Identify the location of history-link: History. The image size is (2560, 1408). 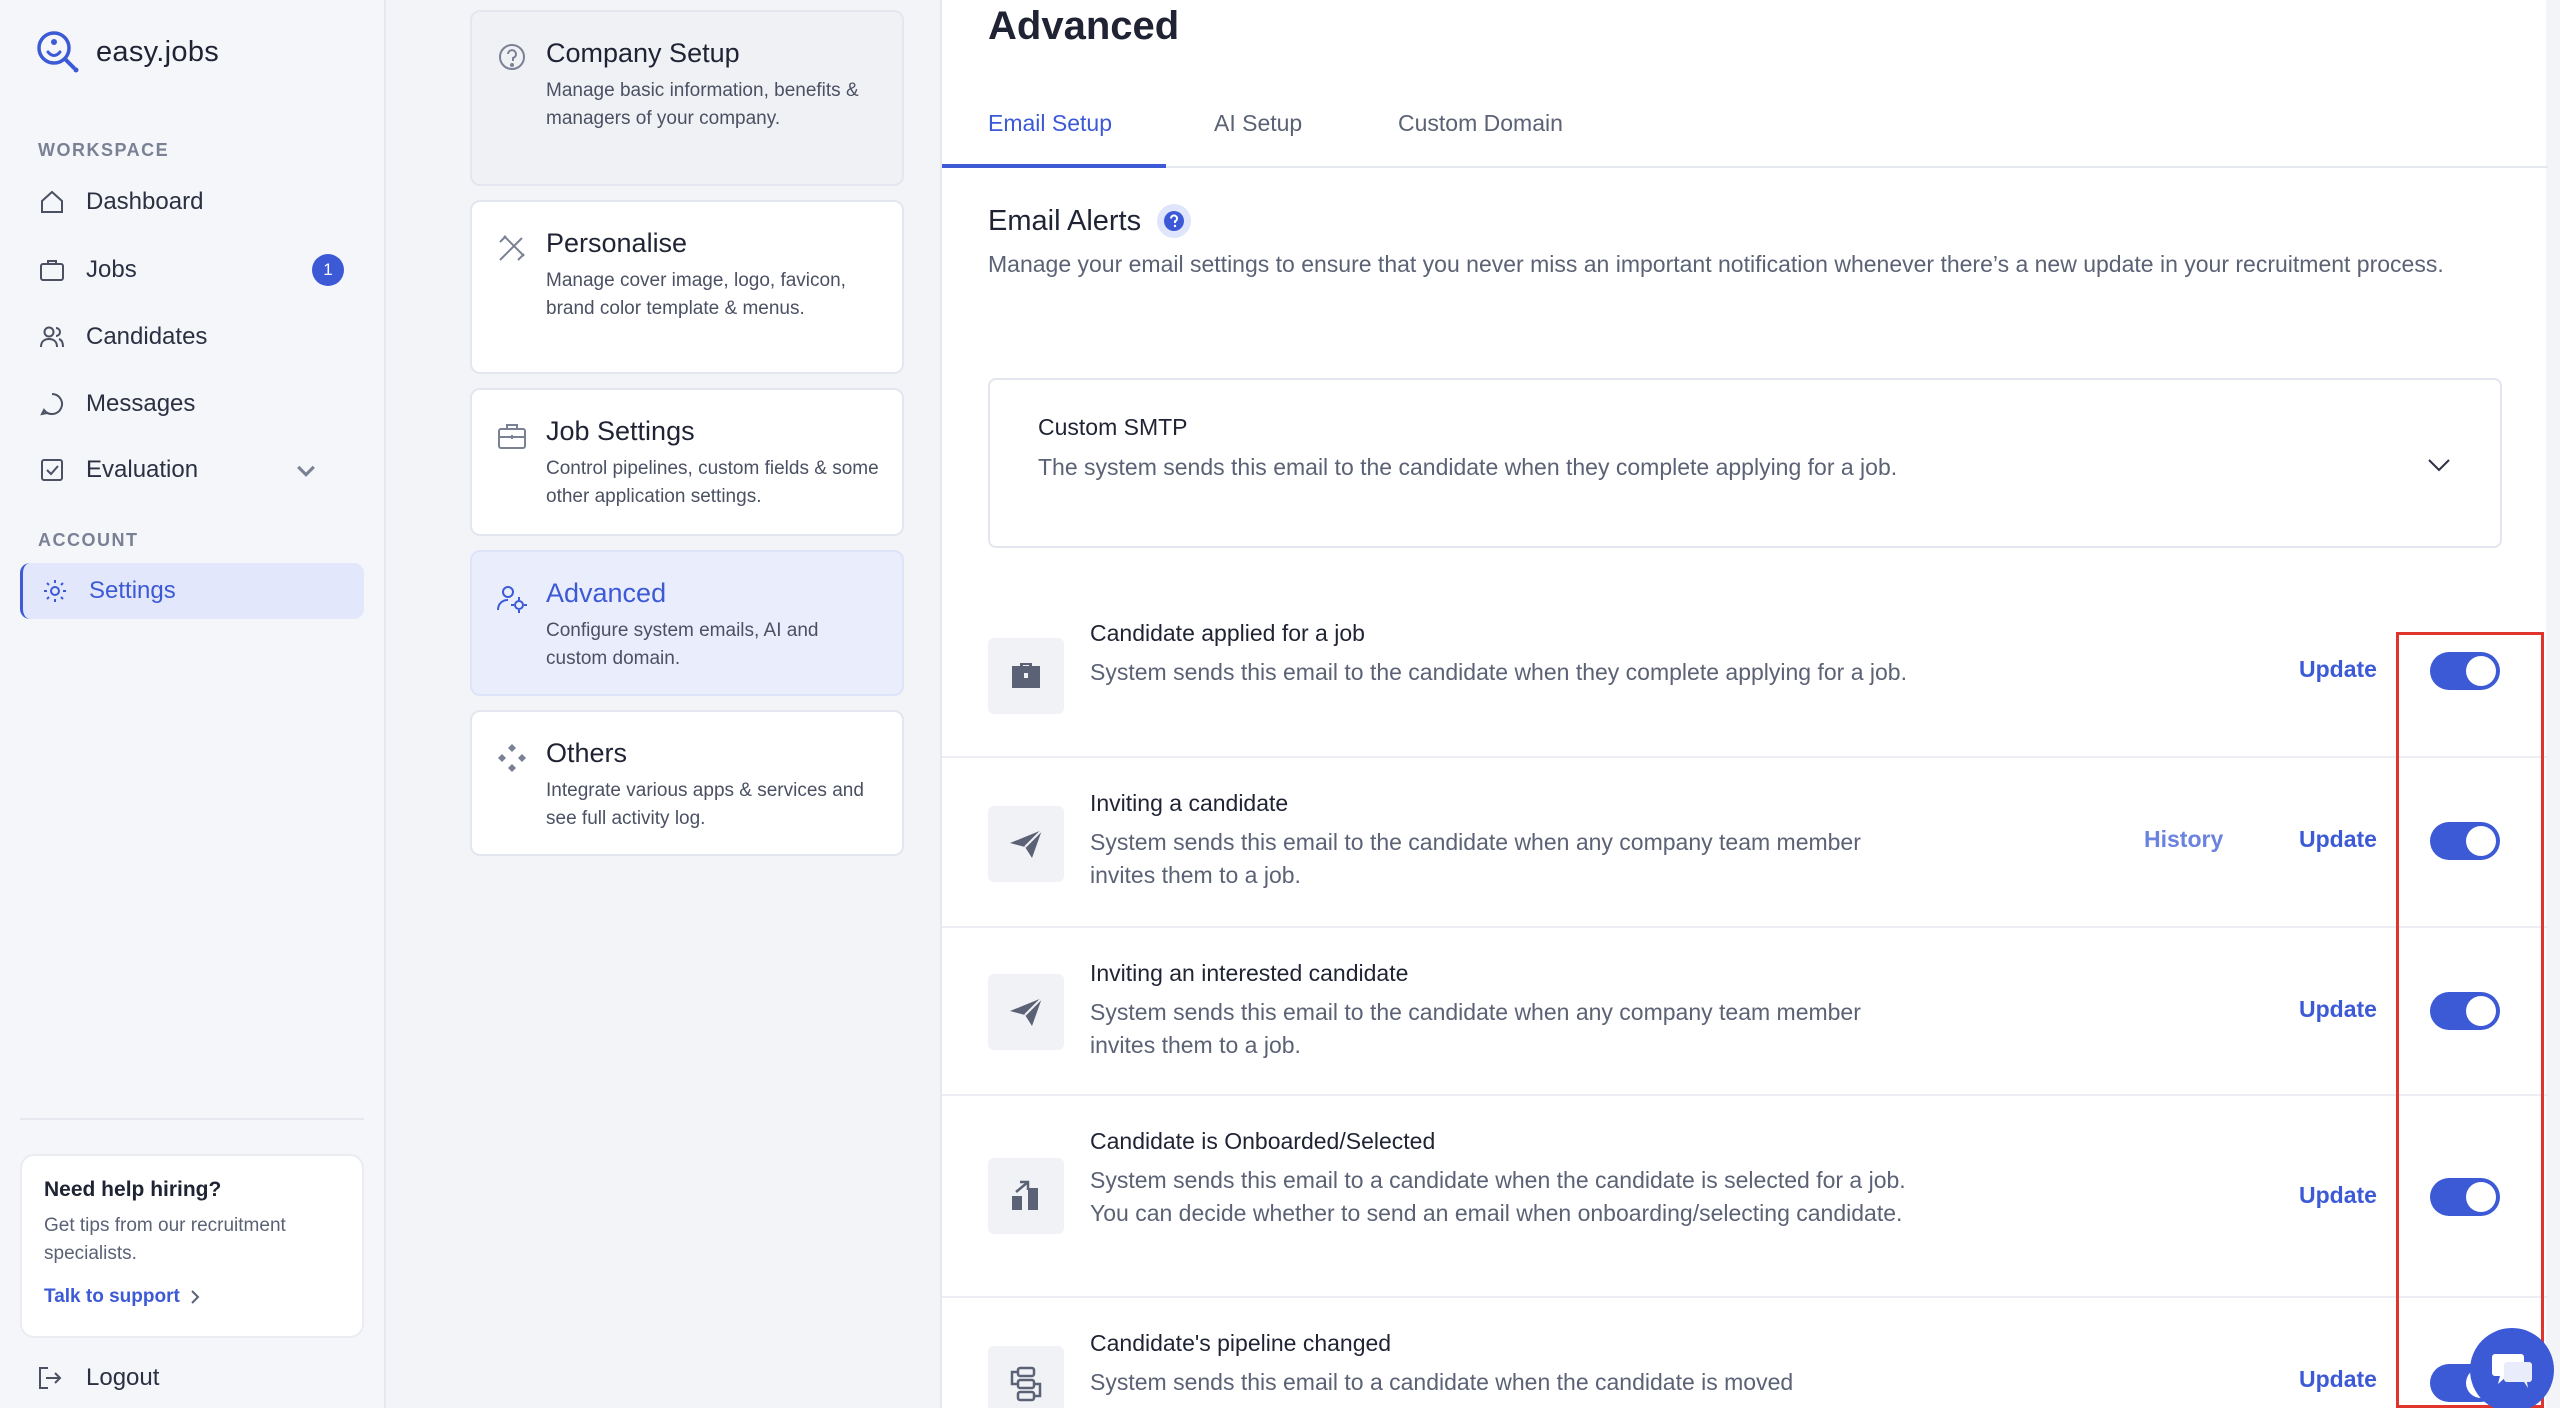
(2183, 839).